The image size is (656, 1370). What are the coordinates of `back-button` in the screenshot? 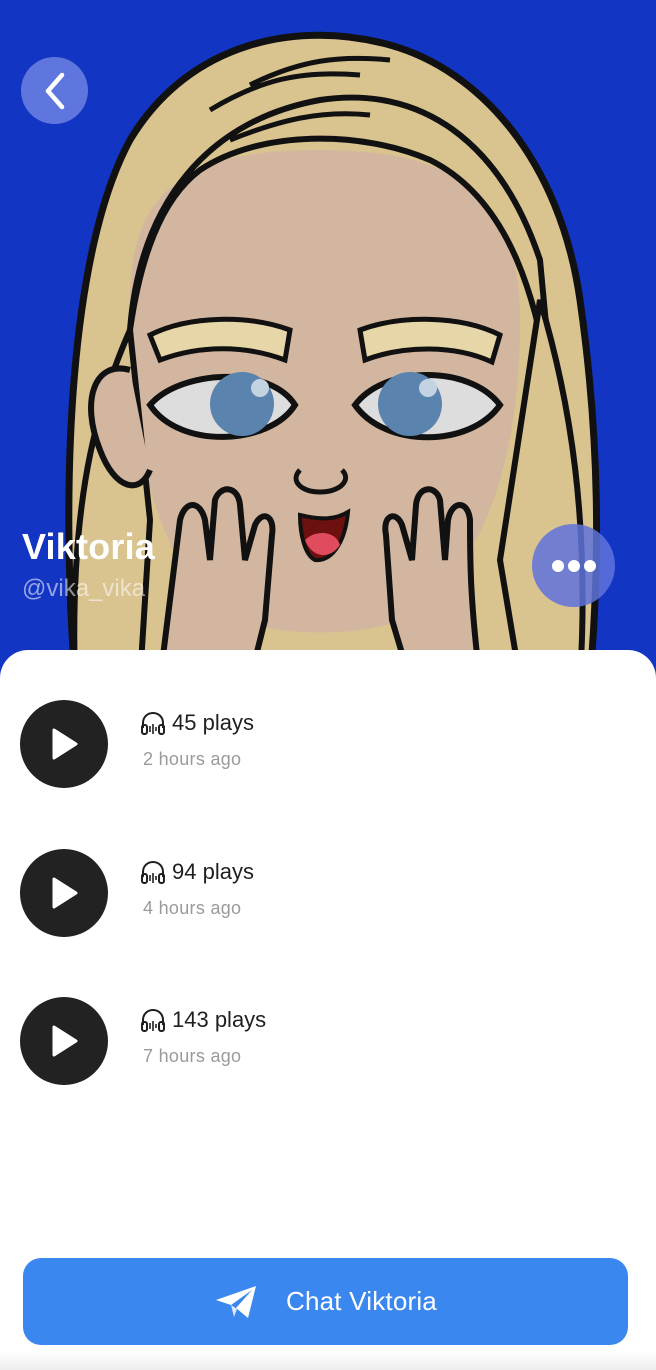 It's located at (54, 90).